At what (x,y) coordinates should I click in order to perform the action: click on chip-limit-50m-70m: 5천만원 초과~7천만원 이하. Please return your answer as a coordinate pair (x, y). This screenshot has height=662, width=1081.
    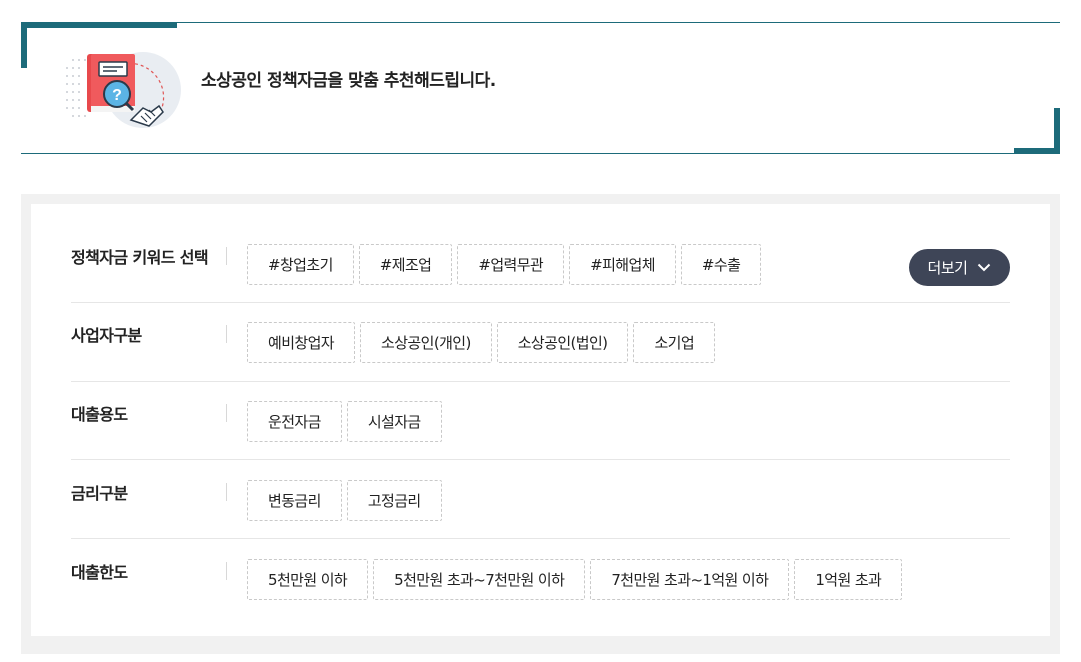
    Looking at the image, I should click on (479, 579).